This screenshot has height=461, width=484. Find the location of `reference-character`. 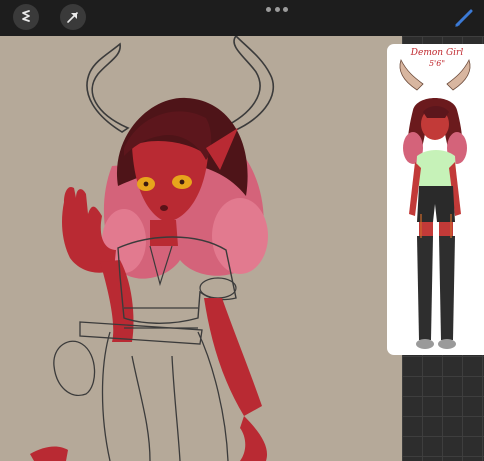

reference-character is located at coordinates (435, 203).